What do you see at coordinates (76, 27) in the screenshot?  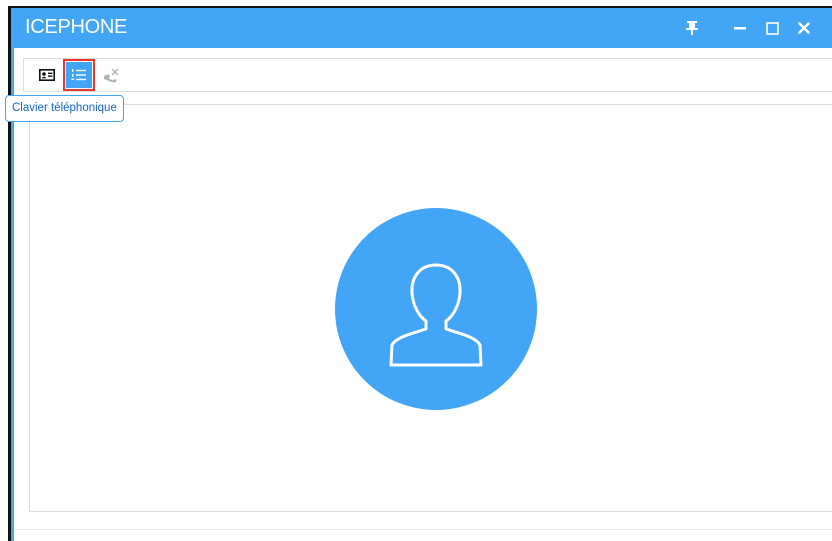 I see `window-title: ICEPHONE` at bounding box center [76, 27].